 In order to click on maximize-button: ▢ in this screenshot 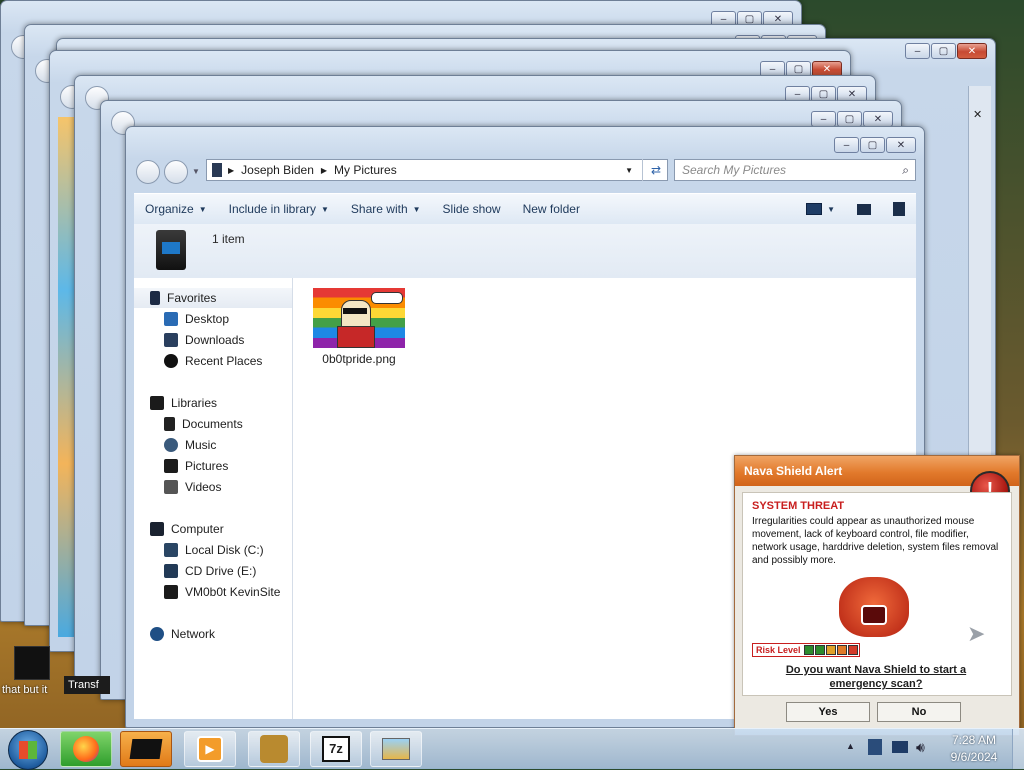, I will do `click(872, 145)`.